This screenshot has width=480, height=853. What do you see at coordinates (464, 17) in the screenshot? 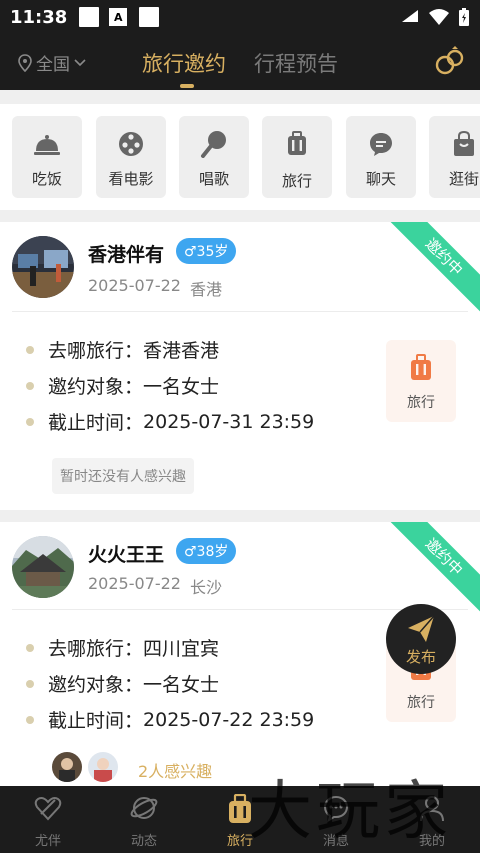
I see `battery-icon` at bounding box center [464, 17].